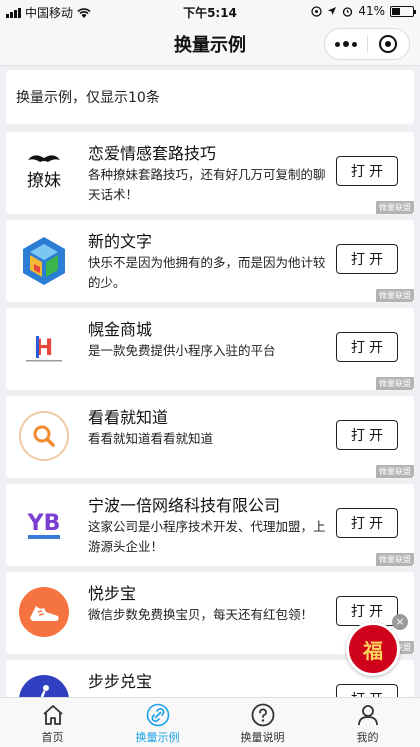 The image size is (420, 747). What do you see at coordinates (44, 348) in the screenshot?
I see `app-logo-huangjin: H` at bounding box center [44, 348].